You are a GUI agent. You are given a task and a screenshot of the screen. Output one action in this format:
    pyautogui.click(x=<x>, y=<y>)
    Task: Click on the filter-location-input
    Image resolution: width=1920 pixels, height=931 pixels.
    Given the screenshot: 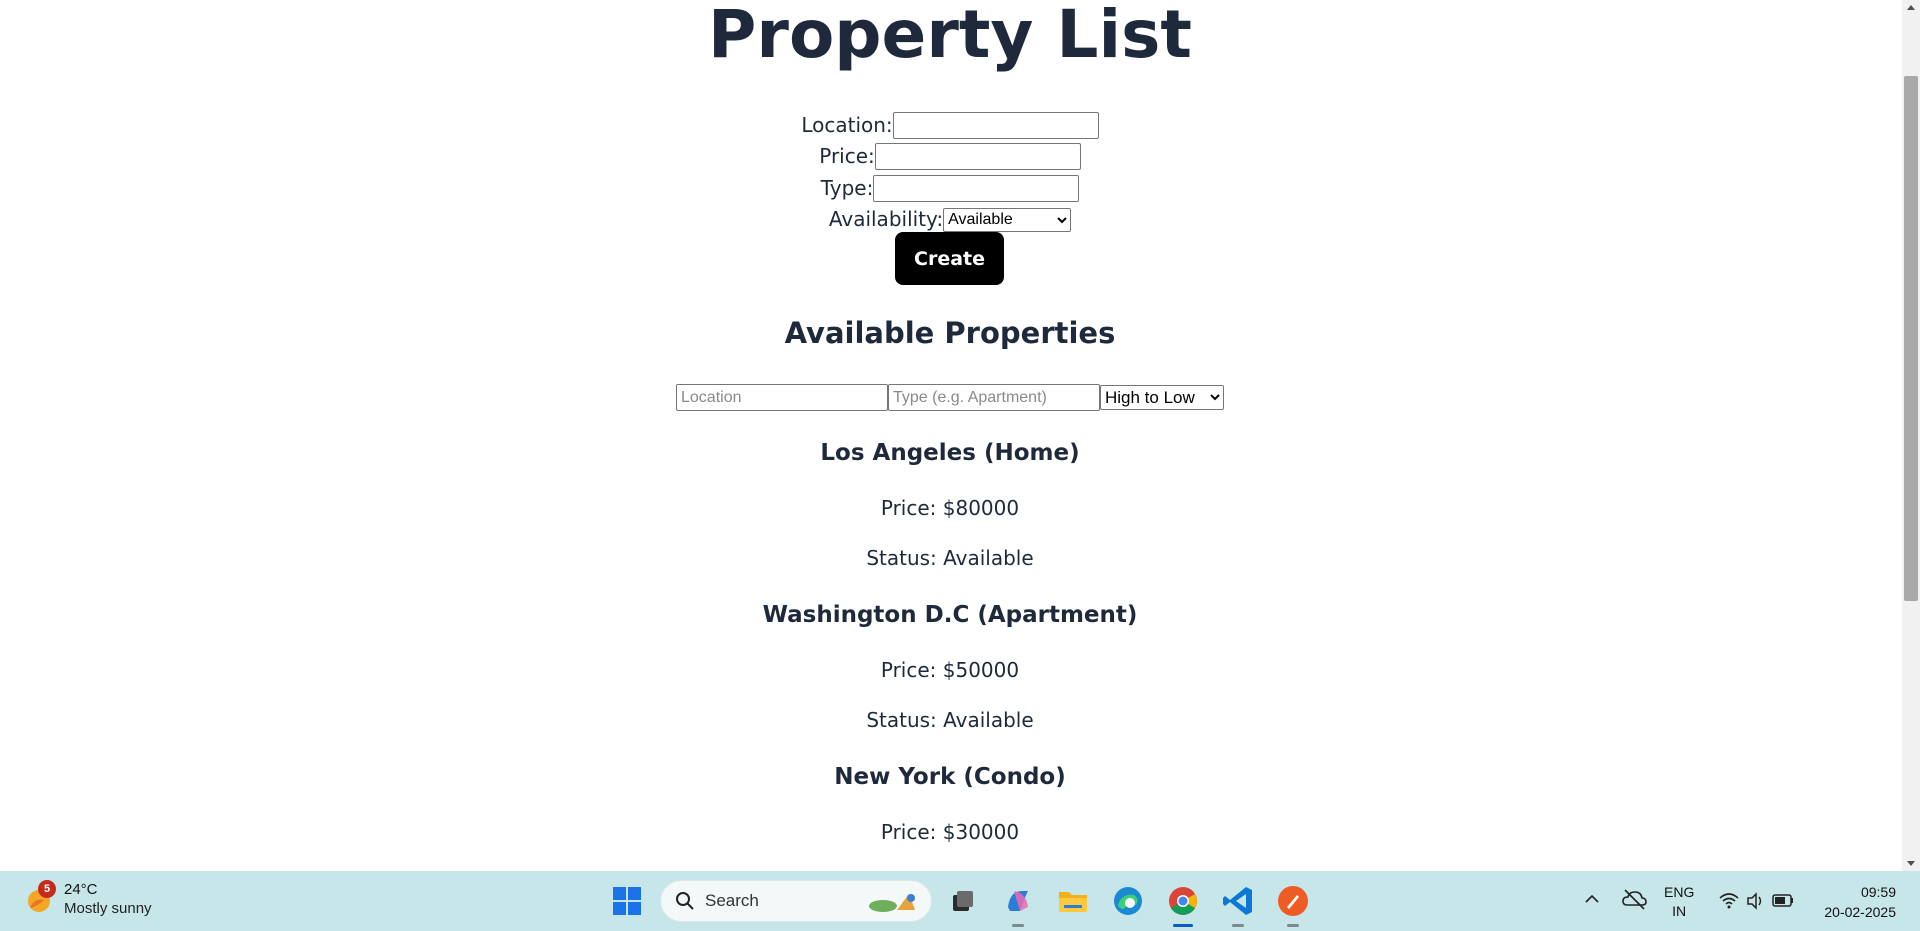 What is the action you would take?
    pyautogui.click(x=782, y=397)
    